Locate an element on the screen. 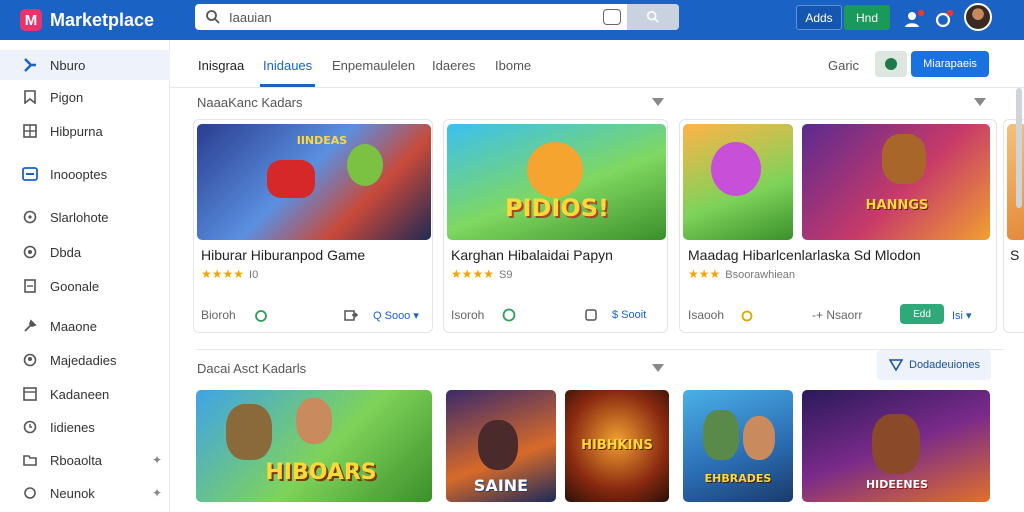  sidebar-item-inoooptes: Inoooptes is located at coordinates (85, 174).